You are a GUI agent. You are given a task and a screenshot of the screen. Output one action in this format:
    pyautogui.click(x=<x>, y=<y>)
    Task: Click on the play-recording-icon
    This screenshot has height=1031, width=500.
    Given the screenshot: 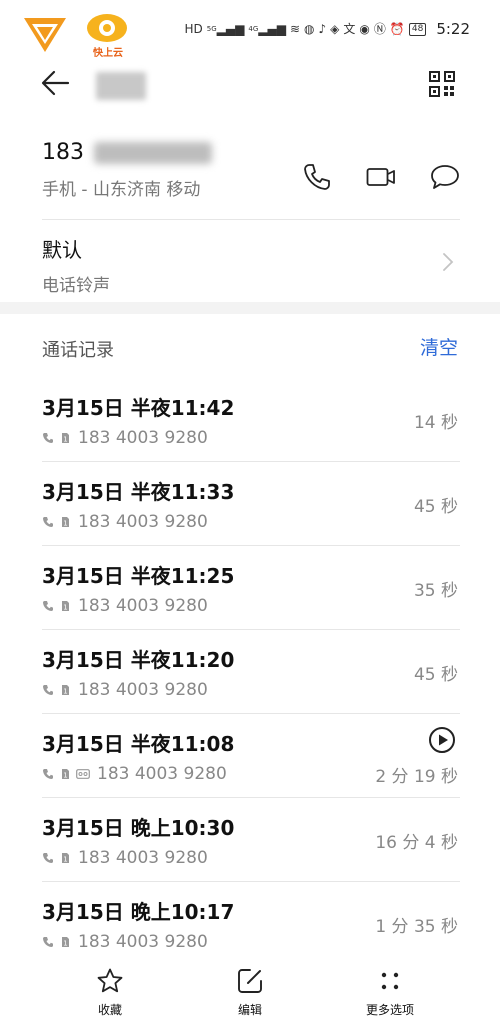 What is the action you would take?
    pyautogui.click(x=442, y=740)
    